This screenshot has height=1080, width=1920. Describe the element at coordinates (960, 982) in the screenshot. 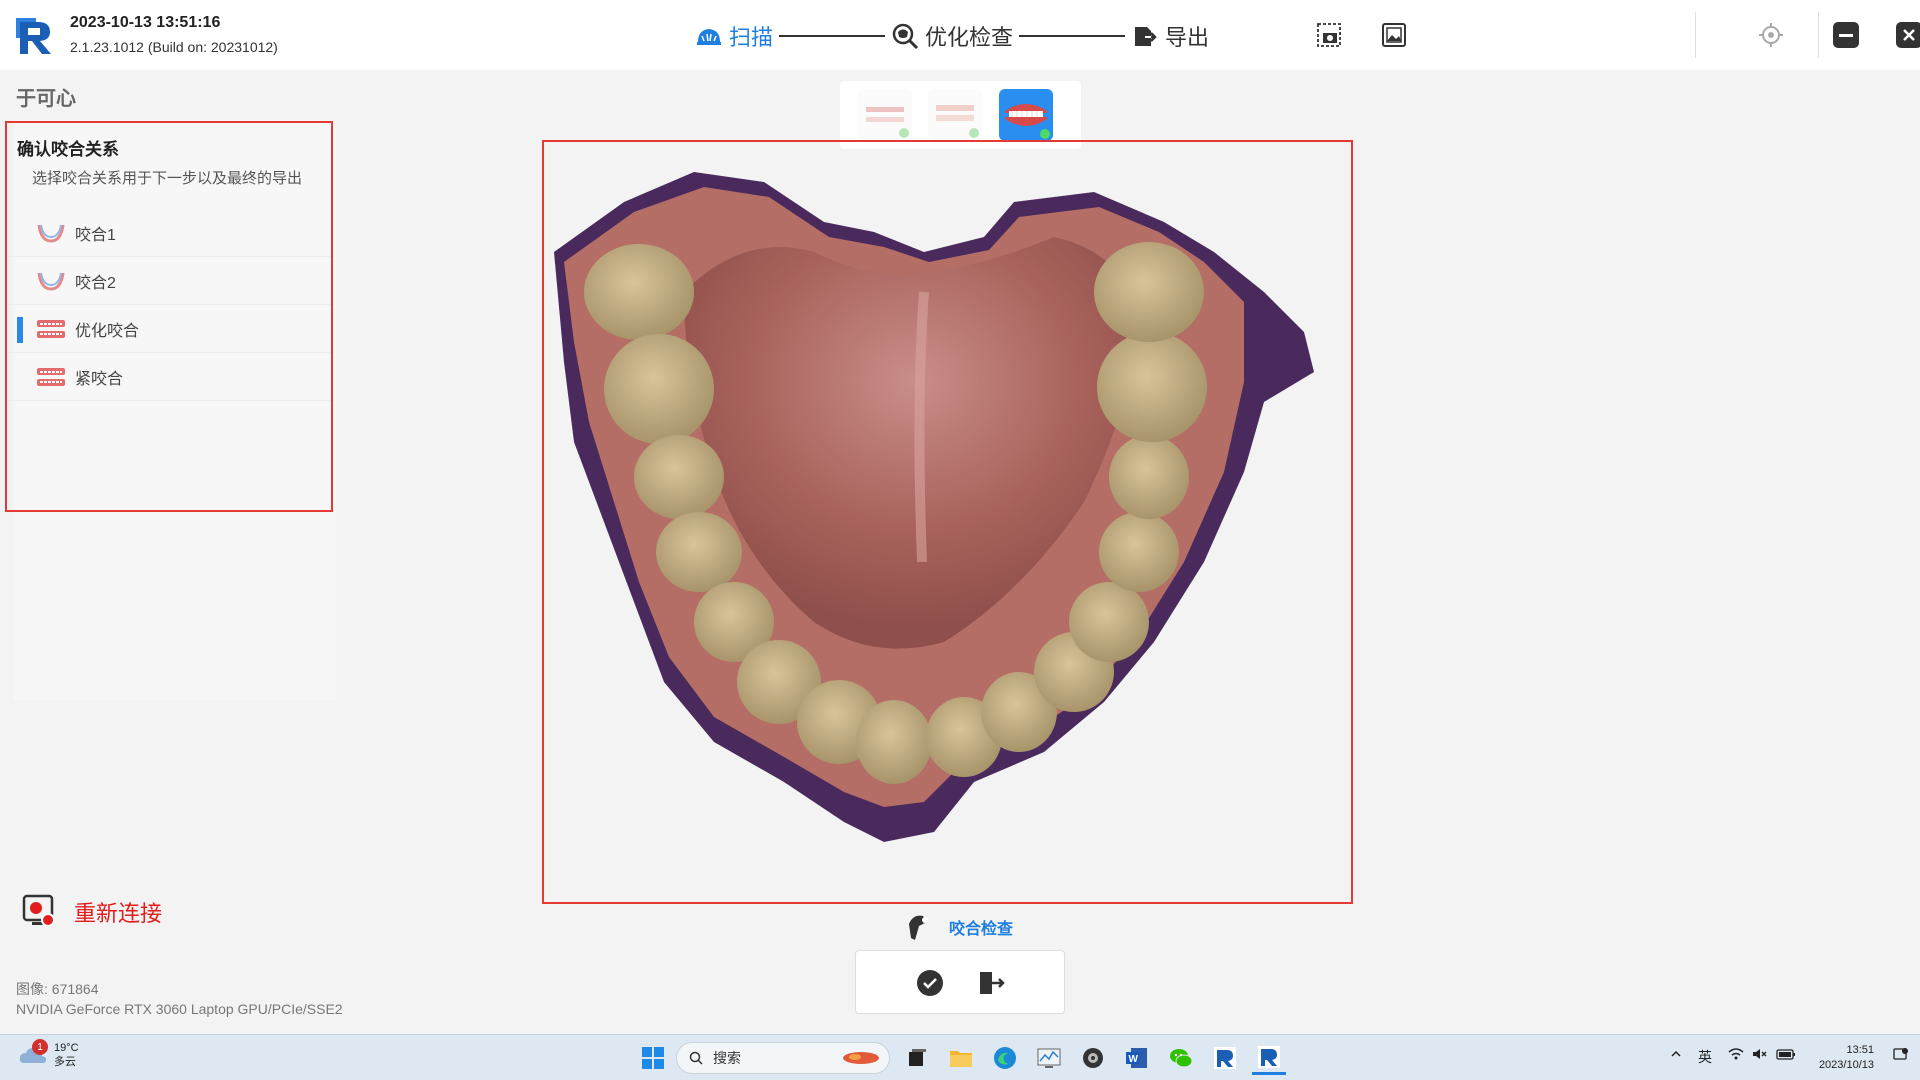

I see `action-bar` at that location.